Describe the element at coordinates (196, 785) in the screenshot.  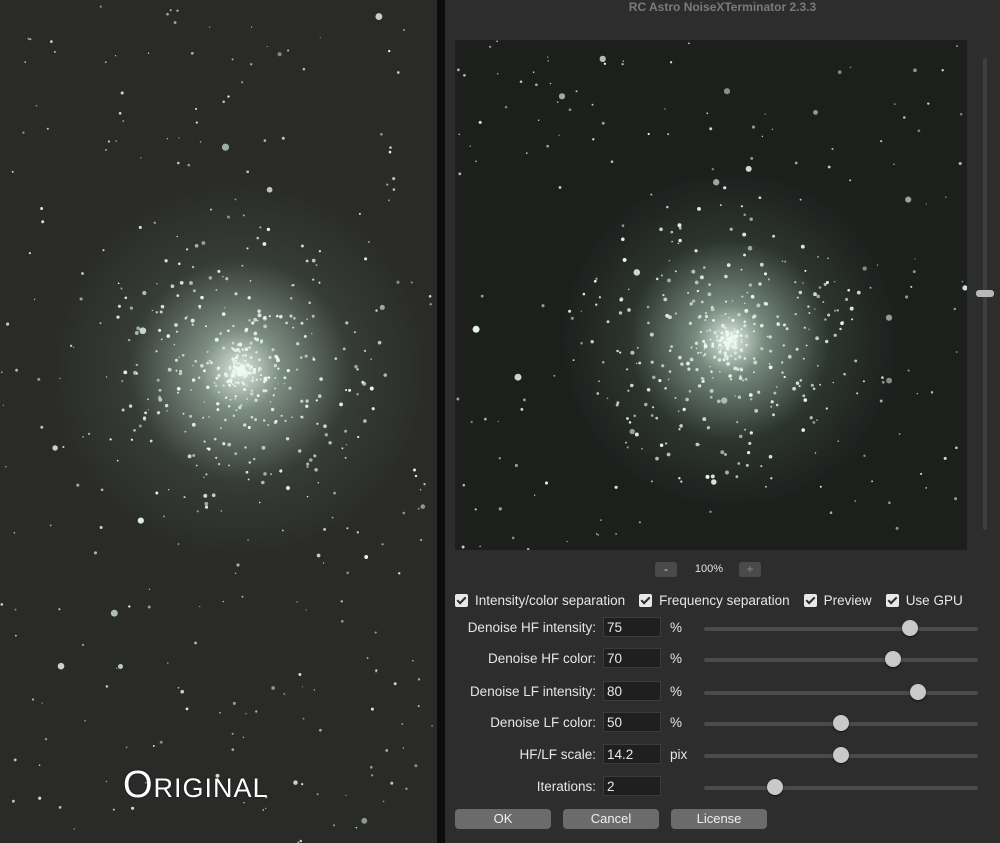
I see `original-label: Original` at that location.